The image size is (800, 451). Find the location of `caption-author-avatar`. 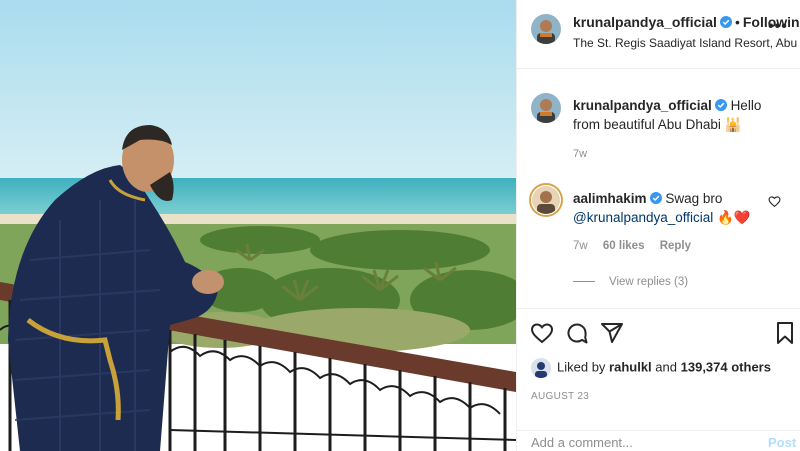

caption-author-avatar is located at coordinates (546, 108).